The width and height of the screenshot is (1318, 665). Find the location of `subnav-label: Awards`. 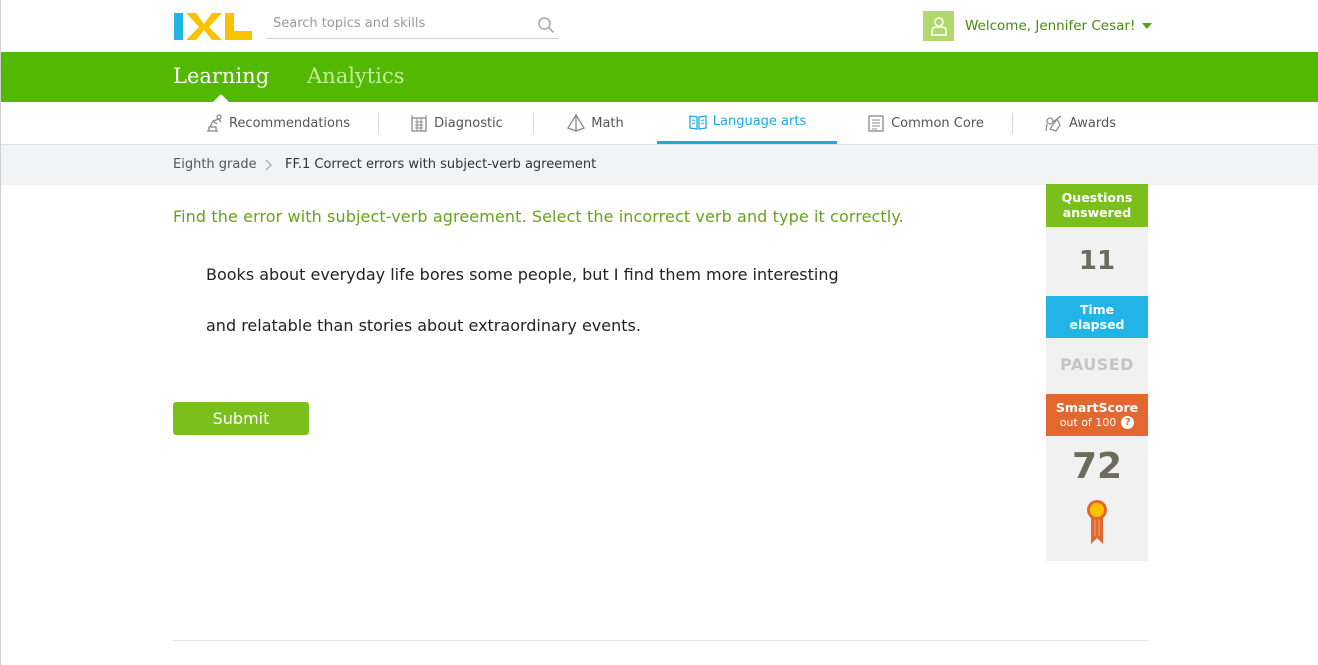

subnav-label: Awards is located at coordinates (1092, 123).